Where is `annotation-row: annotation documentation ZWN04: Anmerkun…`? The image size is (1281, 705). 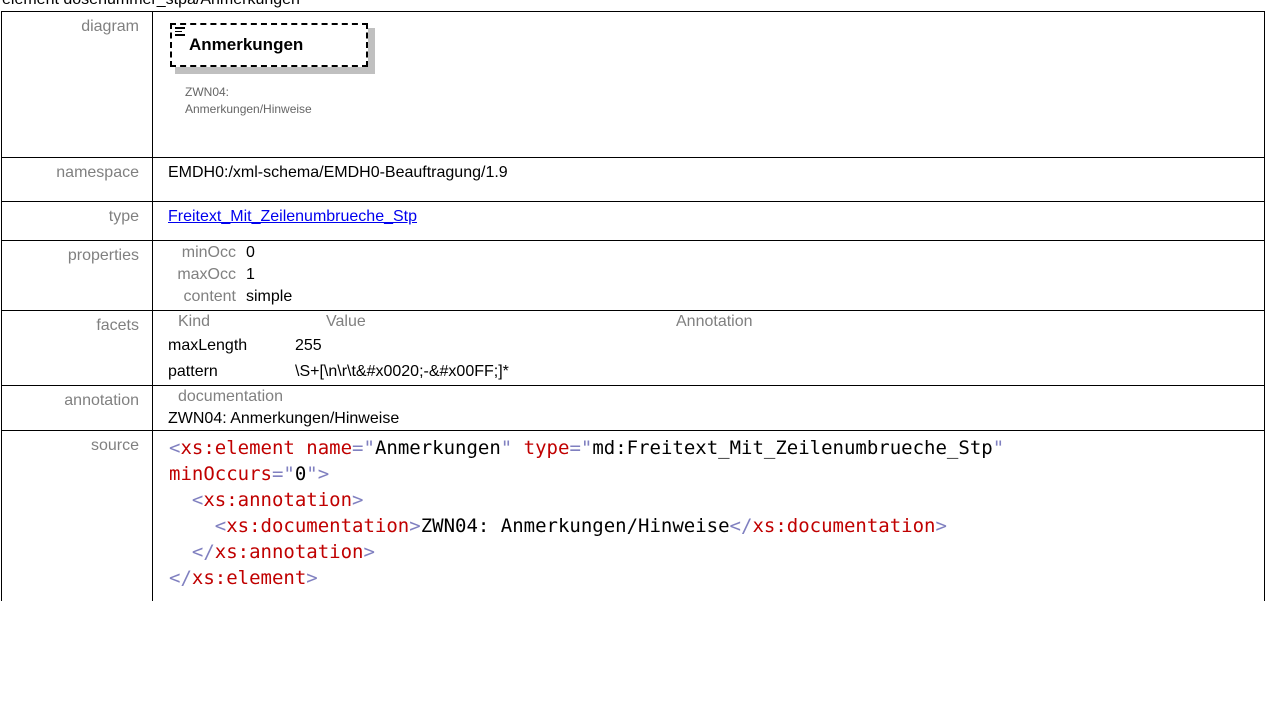 annotation-row: annotation documentation ZWN04: Anmerkun… is located at coordinates (633, 408).